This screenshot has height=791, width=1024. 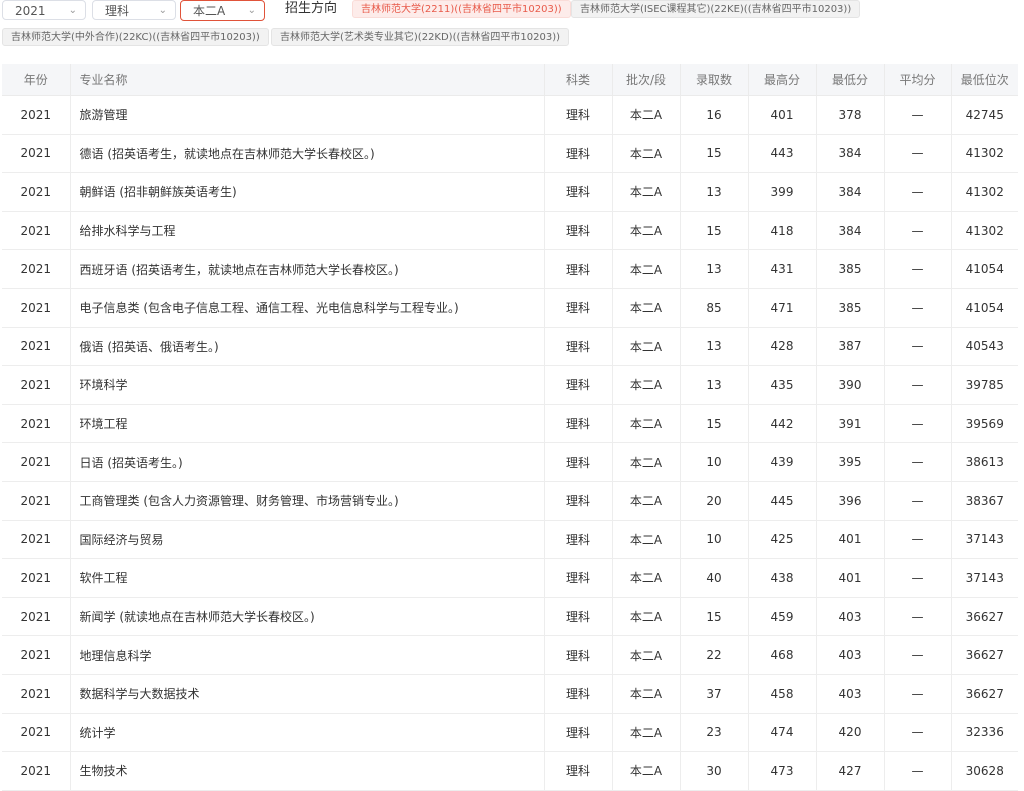 I want to click on table-row: 2021 统计学 理科 本二A 23 474 420—32336, so click(x=510, y=733).